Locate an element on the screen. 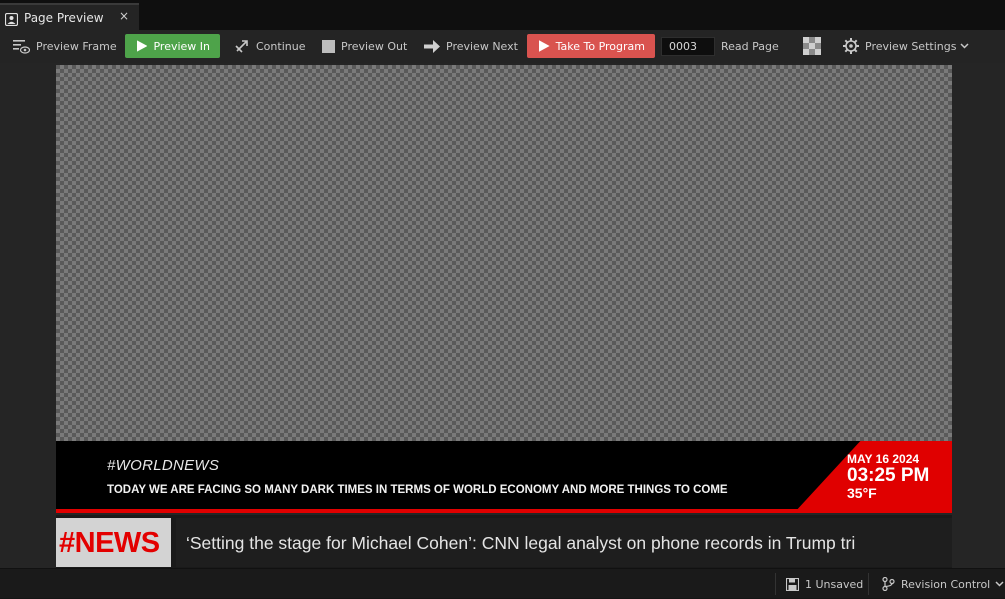 This screenshot has width=1005, height=599. time-label: 03:25 PM is located at coordinates (888, 475).